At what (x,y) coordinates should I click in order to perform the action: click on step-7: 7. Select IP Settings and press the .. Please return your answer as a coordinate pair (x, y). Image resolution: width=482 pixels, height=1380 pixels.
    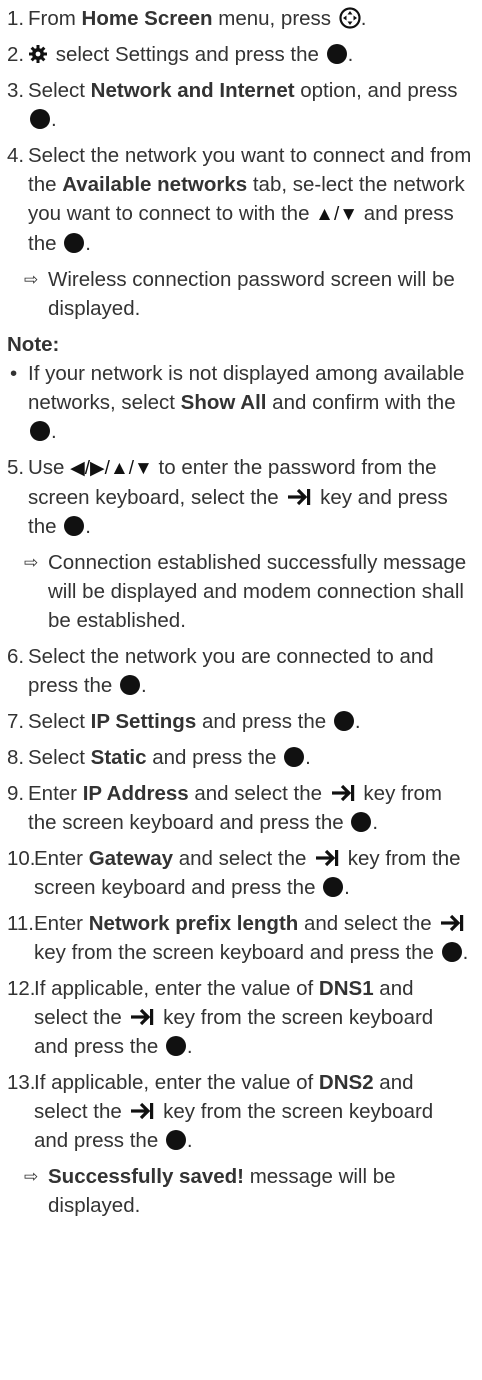
    Looking at the image, I should click on (184, 721).